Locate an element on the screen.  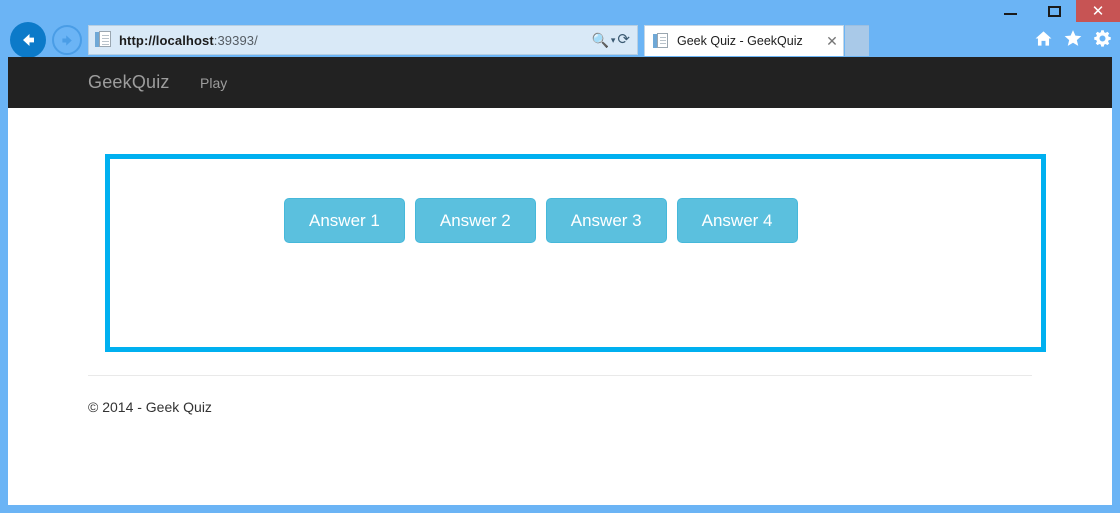
address-bar-tools: 🔍 ▾ ⟳ is located at coordinates (614, 39).